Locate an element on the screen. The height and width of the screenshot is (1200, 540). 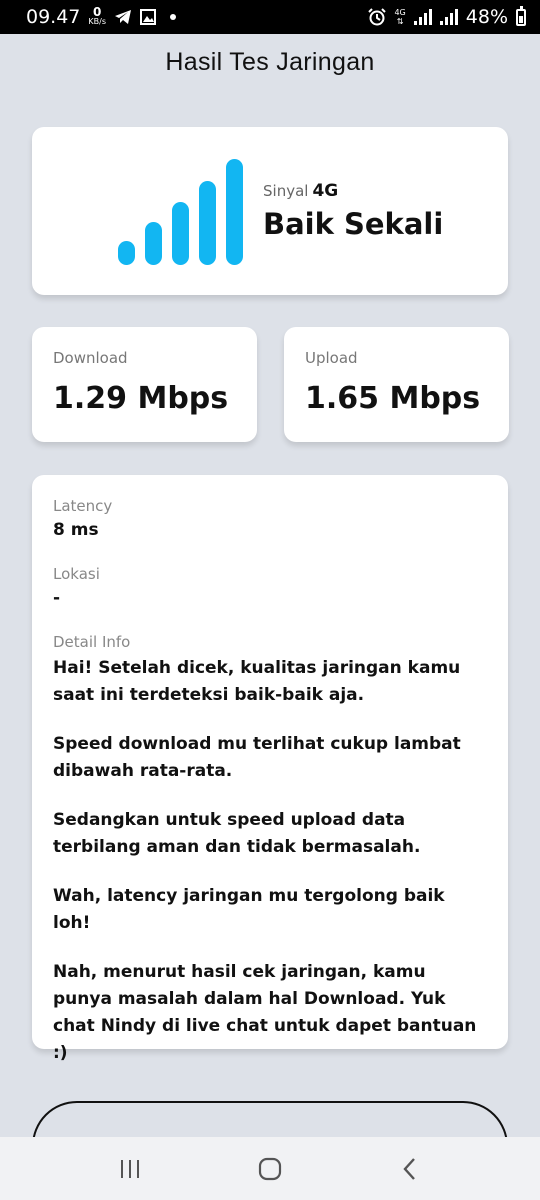
data-arrows-icon: ⇅ is located at coordinates (400, 21).